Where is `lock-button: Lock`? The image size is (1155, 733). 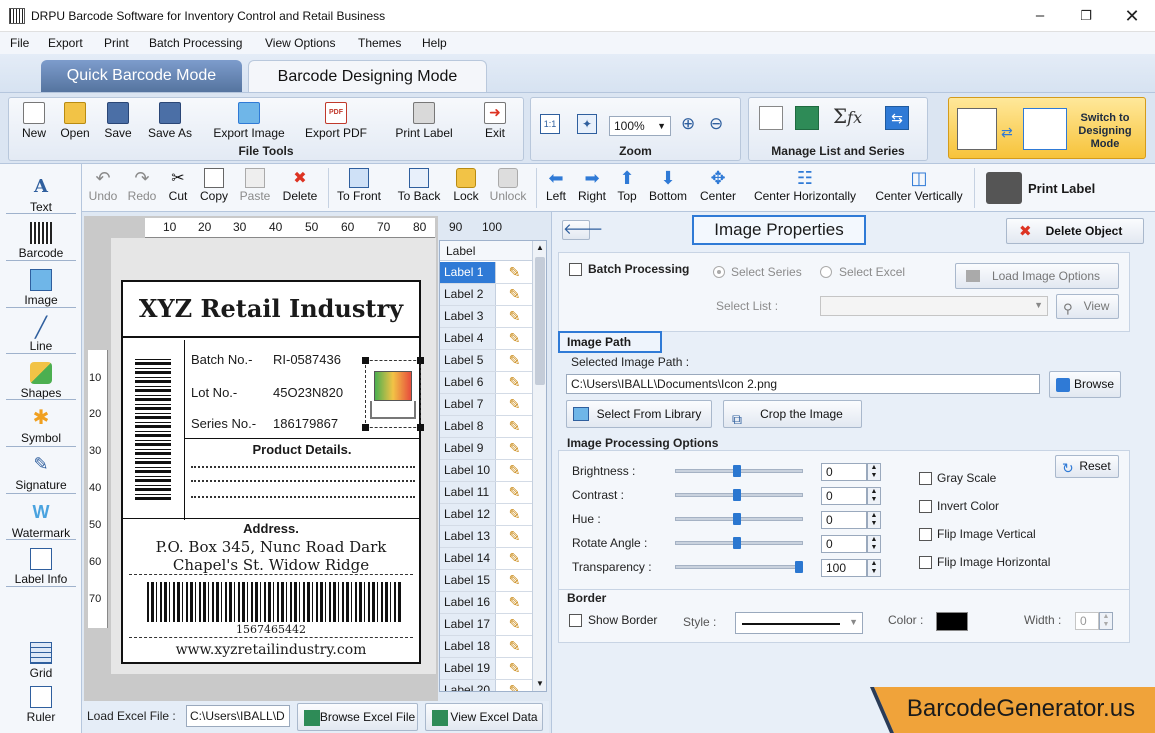 lock-button: Lock is located at coordinates (466, 185).